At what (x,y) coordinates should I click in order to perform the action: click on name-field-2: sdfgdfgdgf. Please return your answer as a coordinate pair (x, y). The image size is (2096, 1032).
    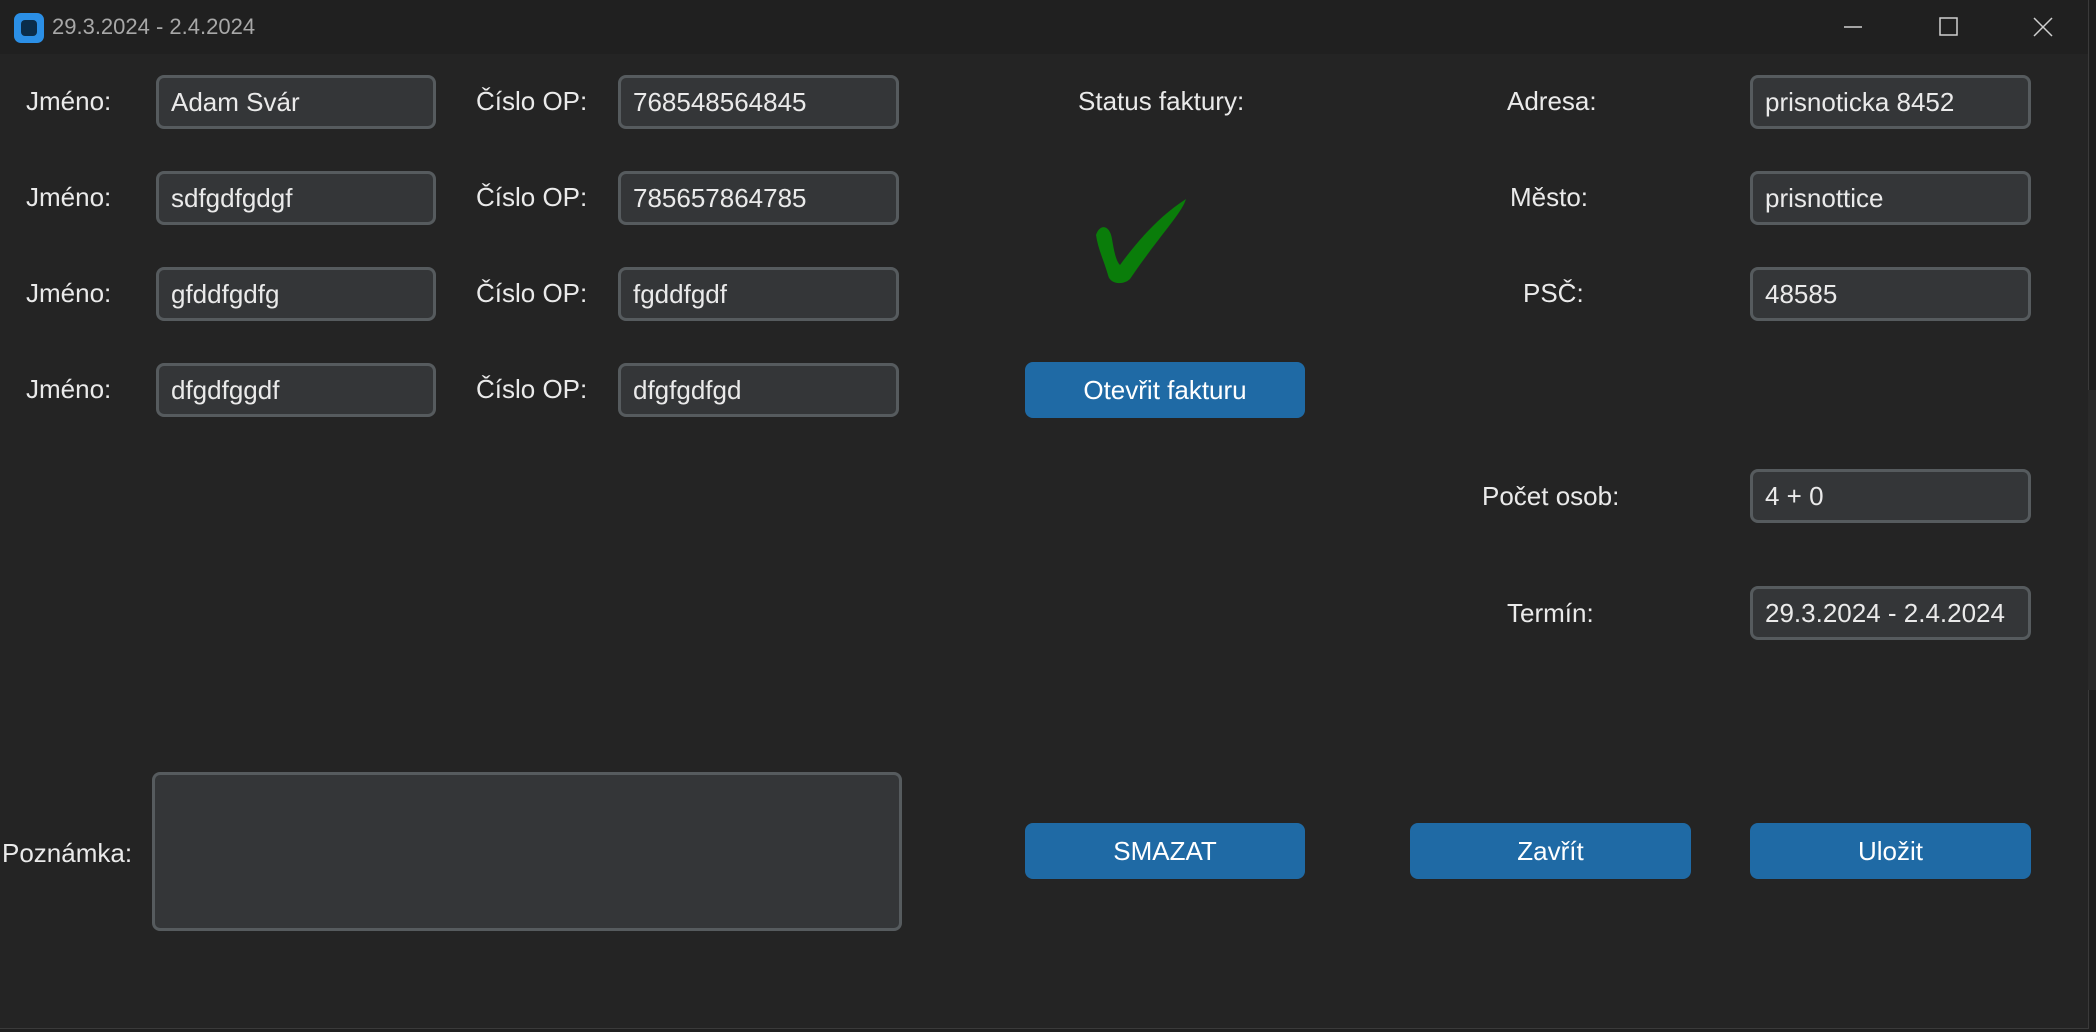
    Looking at the image, I should click on (296, 198).